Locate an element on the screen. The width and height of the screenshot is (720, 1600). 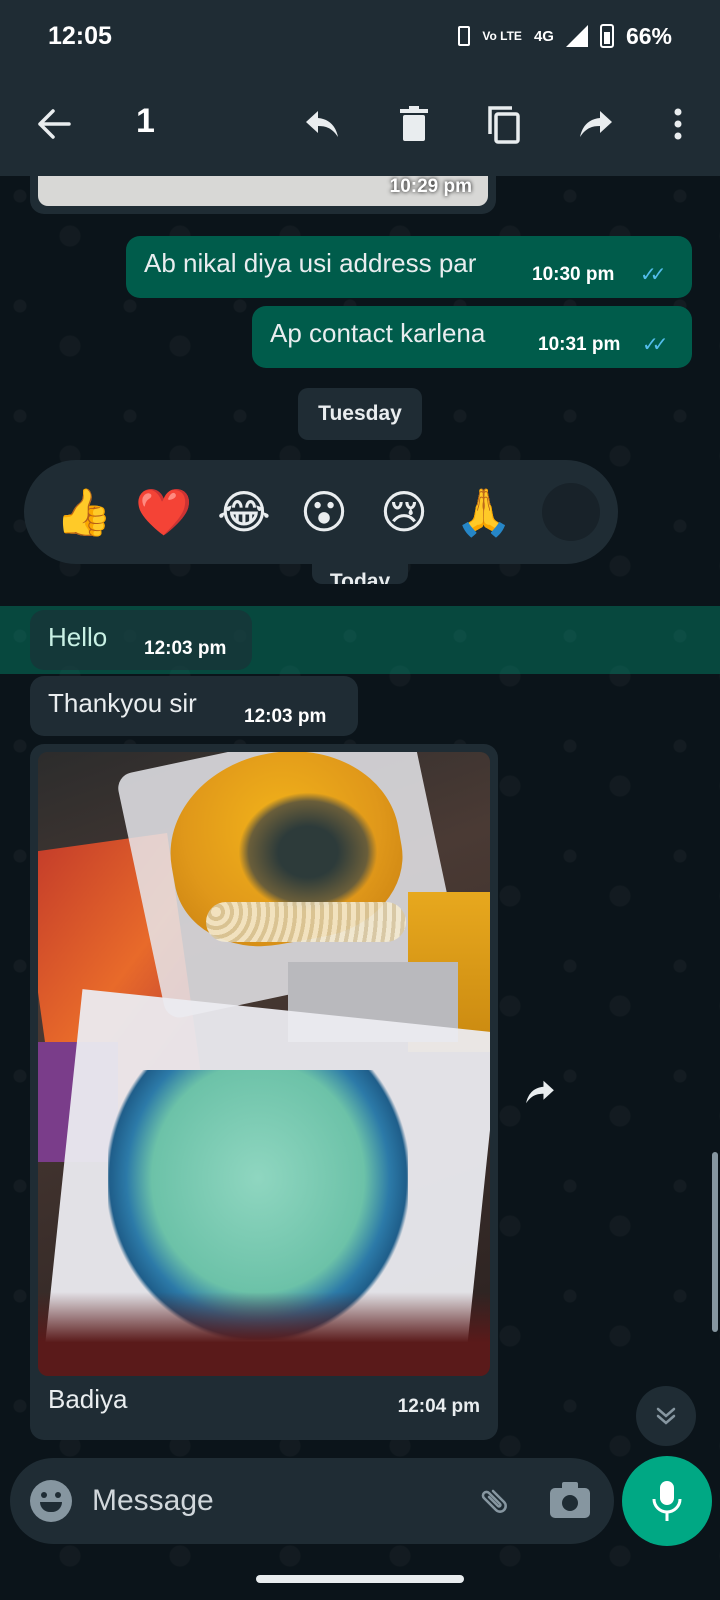
reaction-surprised: 😮 is located at coordinates (324, 512).